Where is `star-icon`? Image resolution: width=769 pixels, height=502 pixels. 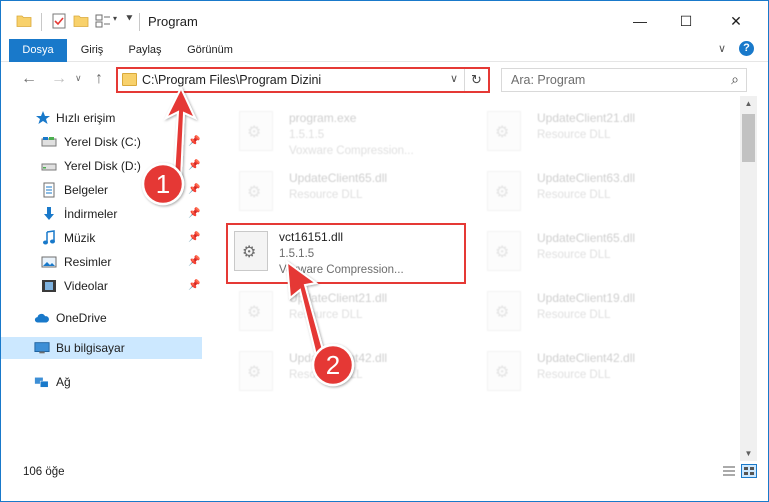
star-icon is located at coordinates (43, 117).